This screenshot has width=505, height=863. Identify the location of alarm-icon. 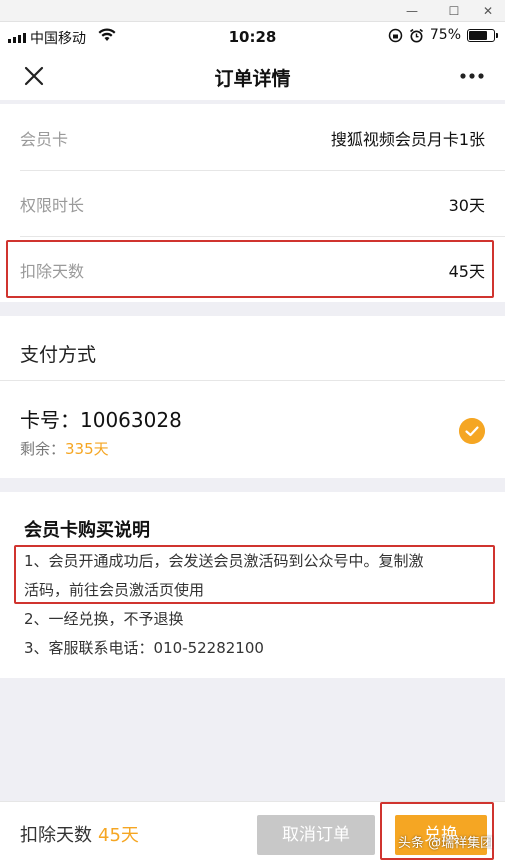
(416, 35).